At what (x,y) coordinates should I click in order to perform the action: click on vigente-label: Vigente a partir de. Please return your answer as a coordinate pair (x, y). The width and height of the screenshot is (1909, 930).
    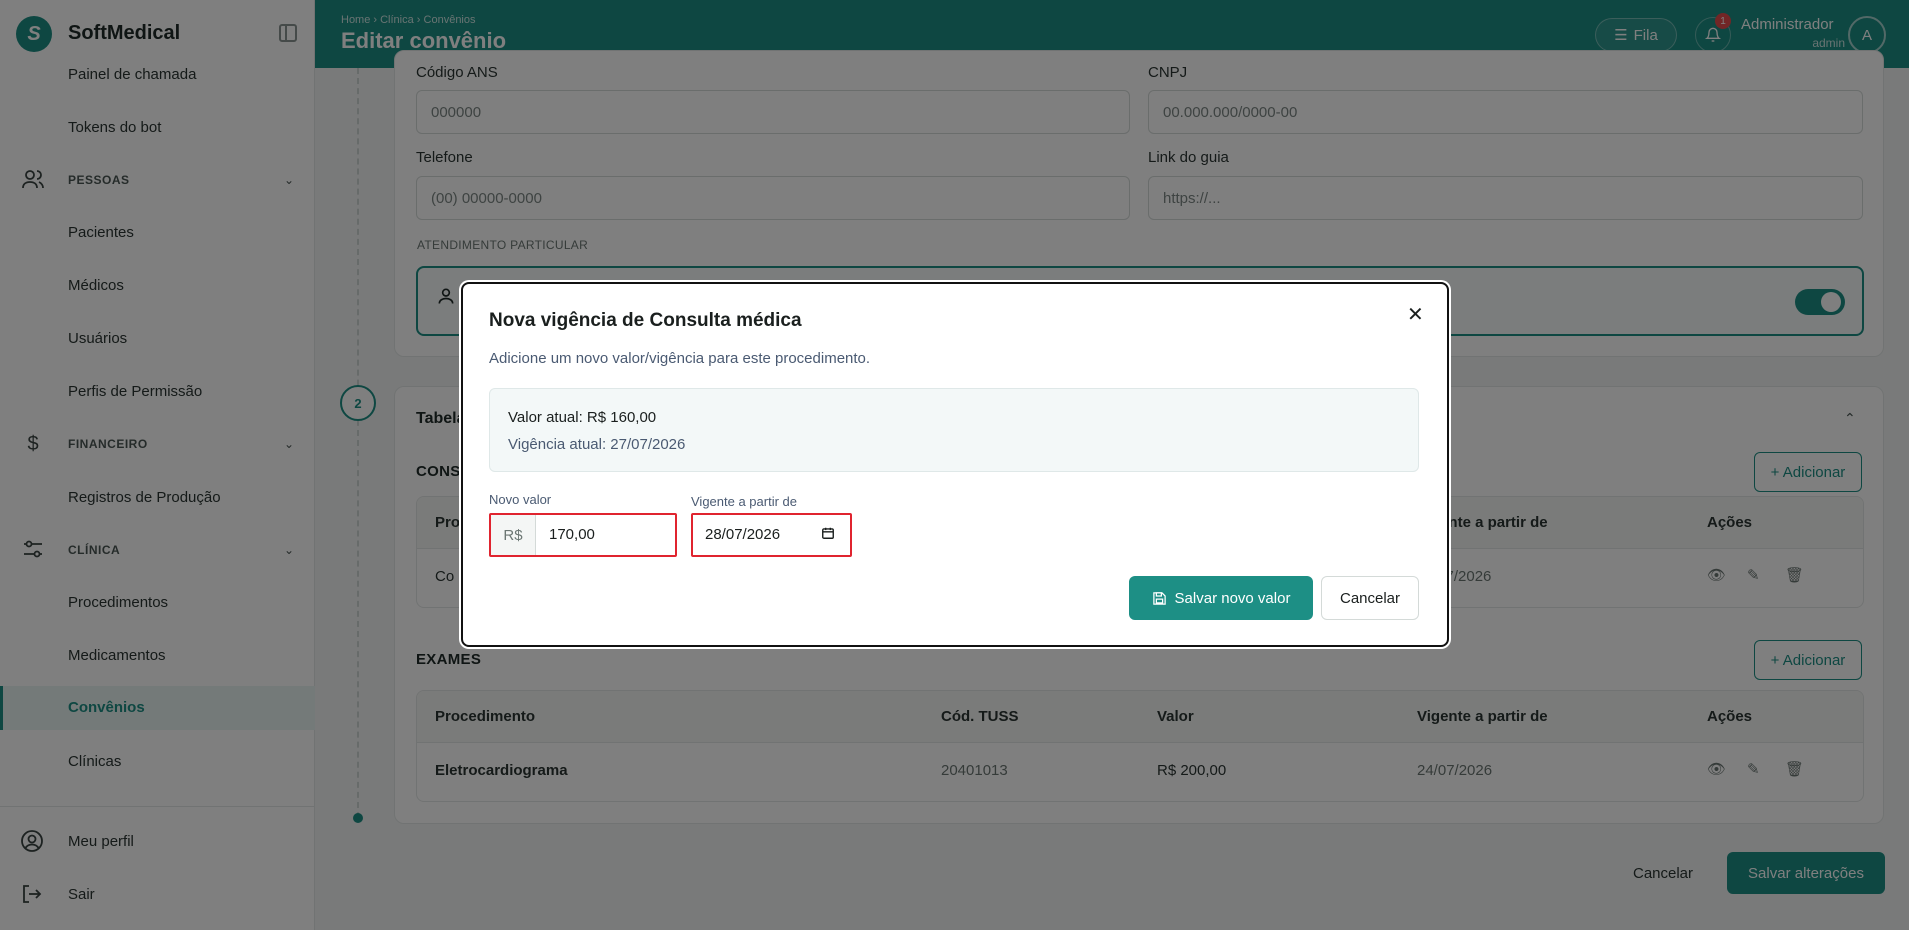
    Looking at the image, I should click on (744, 501).